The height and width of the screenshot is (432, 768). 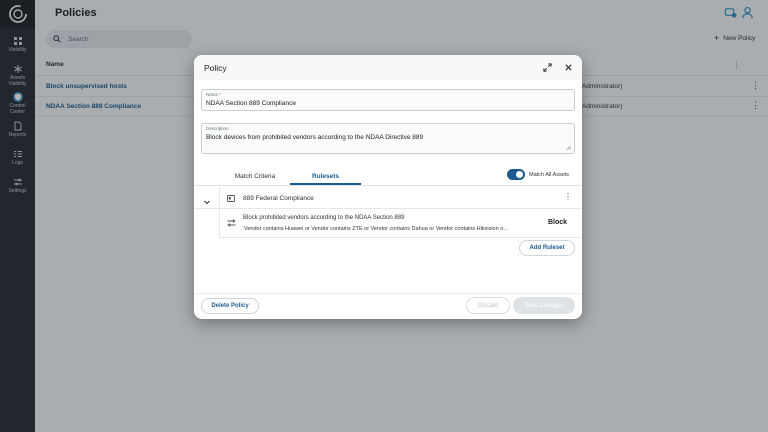 What do you see at coordinates (231, 223) in the screenshot?
I see `rule-icon` at bounding box center [231, 223].